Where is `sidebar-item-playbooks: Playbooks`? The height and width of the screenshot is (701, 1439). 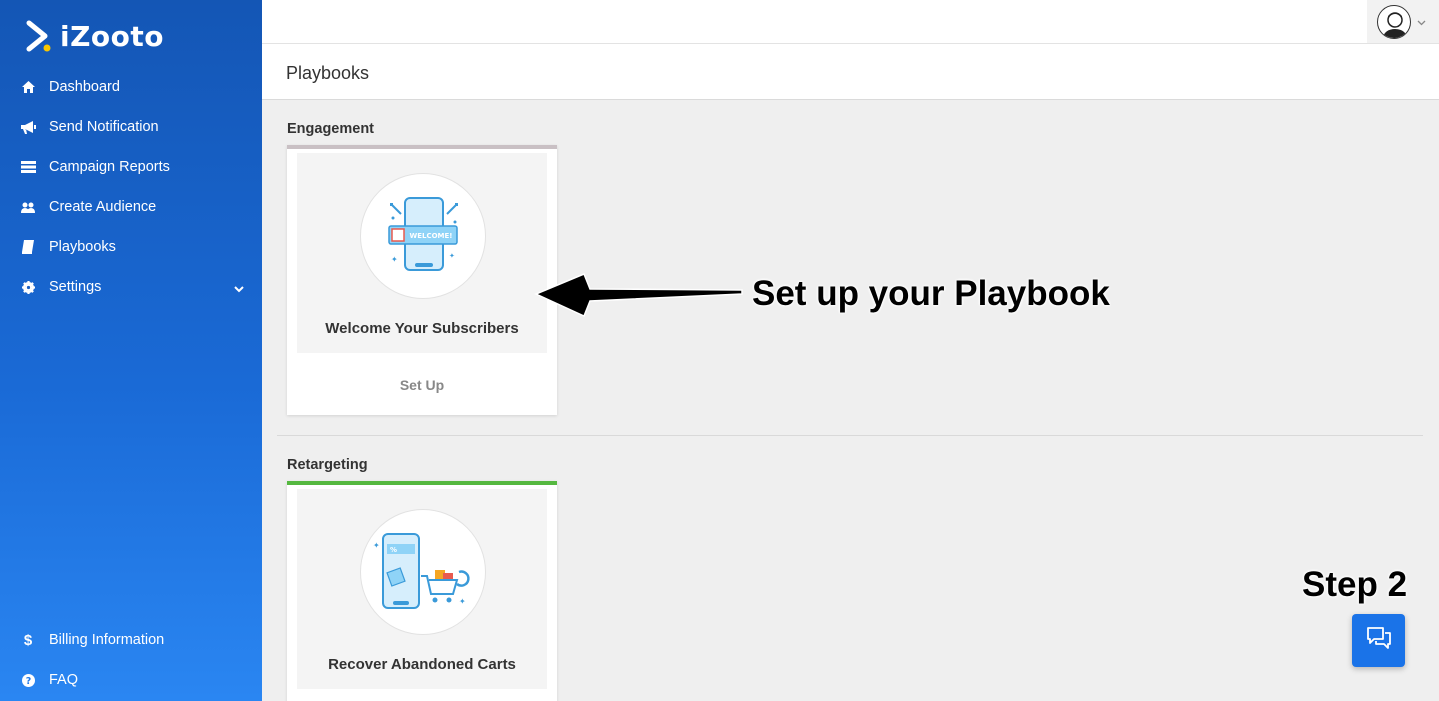
sidebar-item-playbooks: Playbooks is located at coordinates (131, 247).